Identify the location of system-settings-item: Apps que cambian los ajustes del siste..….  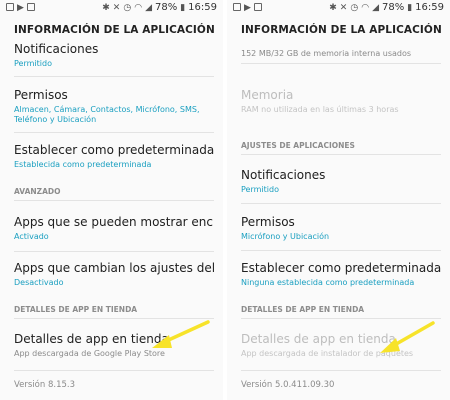
(114, 274).